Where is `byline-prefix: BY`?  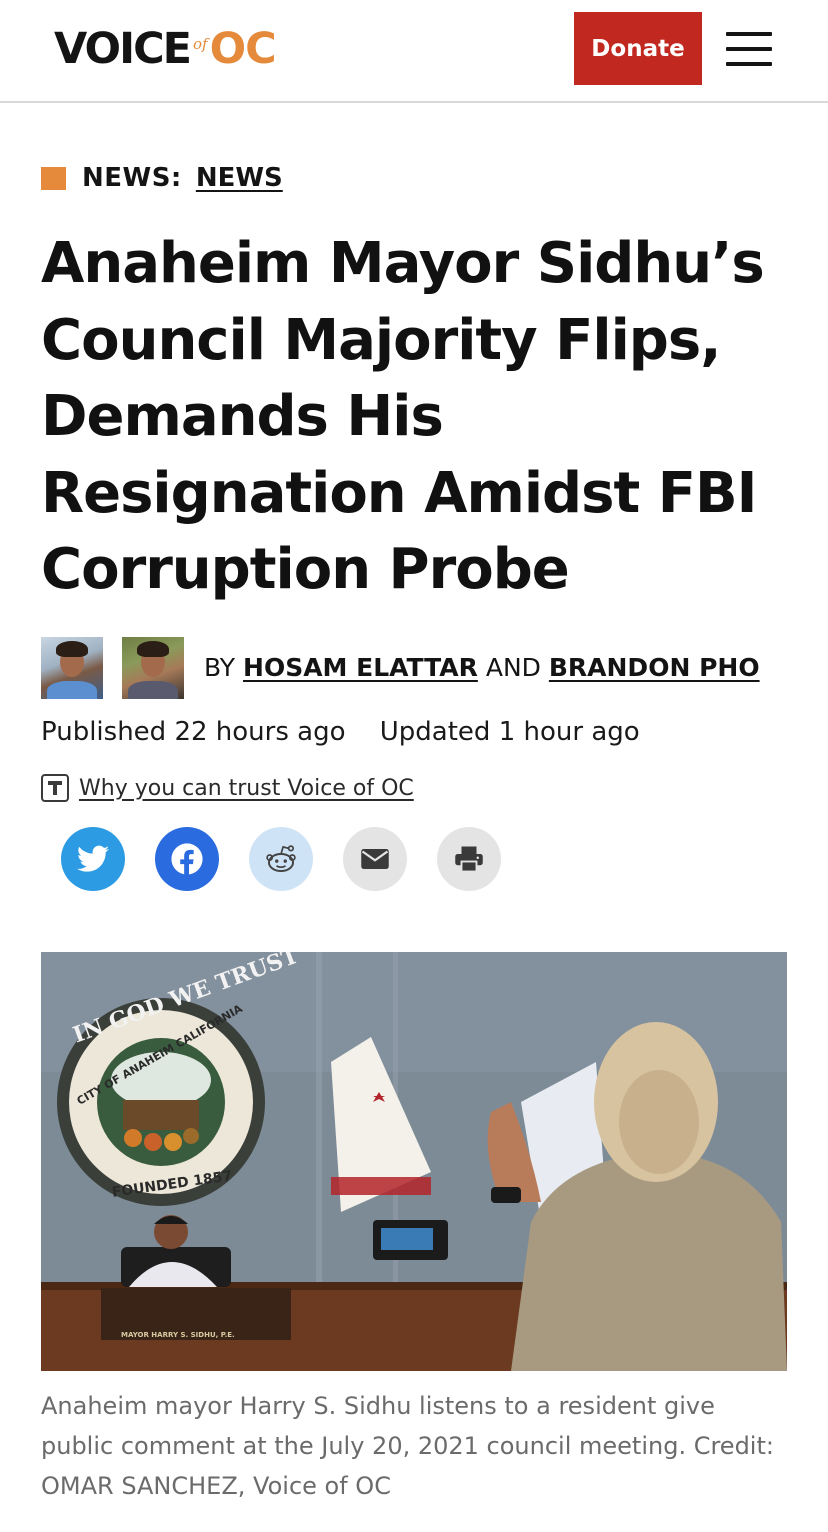
byline-prefix: BY is located at coordinates (220, 667).